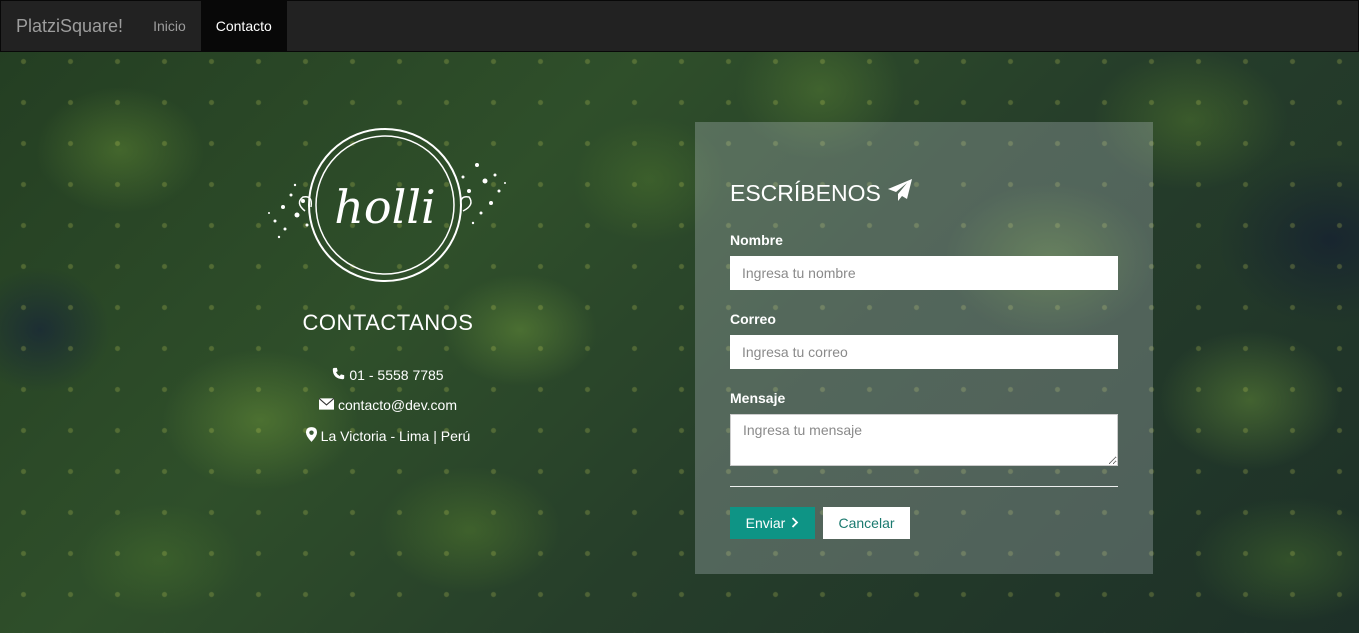 The height and width of the screenshot is (633, 1359). I want to click on nav-link-inicio: Inicio, so click(169, 26).